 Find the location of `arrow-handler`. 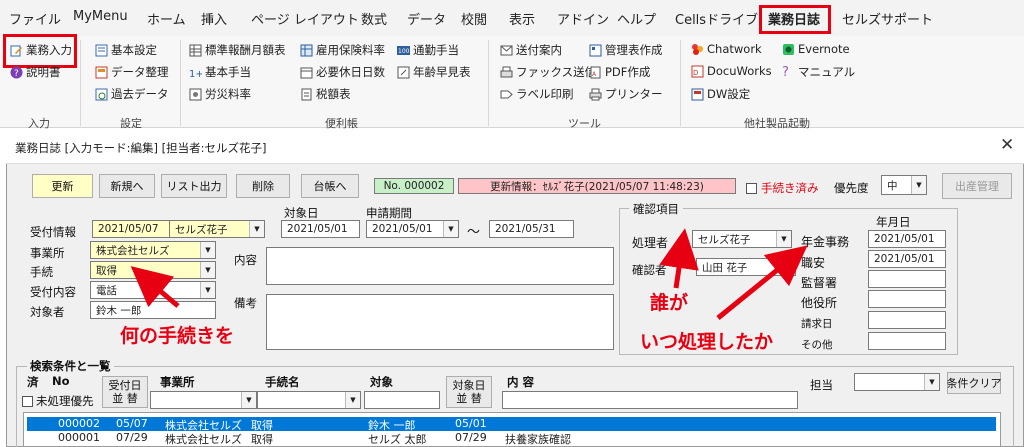

arrow-handler is located at coordinates (679, 258).